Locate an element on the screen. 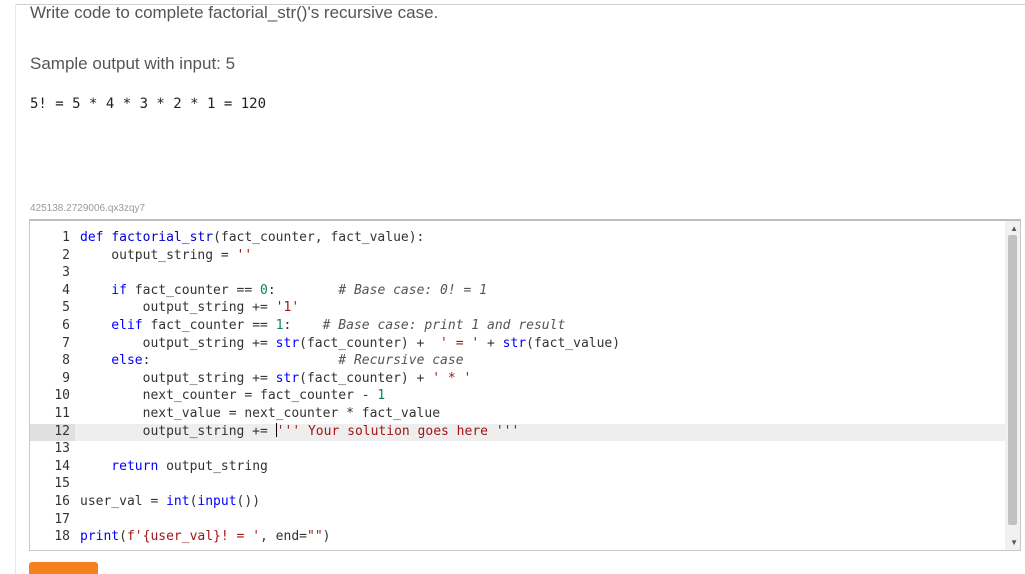  editor-scrollbar: ▲ ▼ is located at coordinates (1012, 385).